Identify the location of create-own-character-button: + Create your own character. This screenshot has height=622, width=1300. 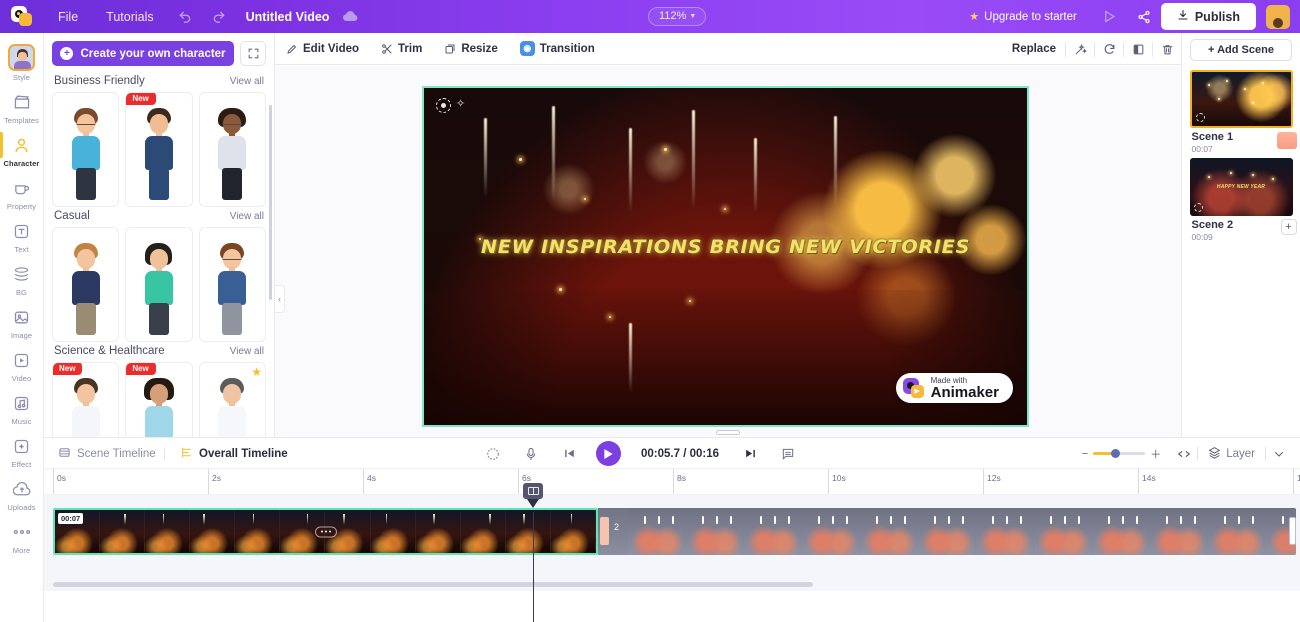
(143, 53).